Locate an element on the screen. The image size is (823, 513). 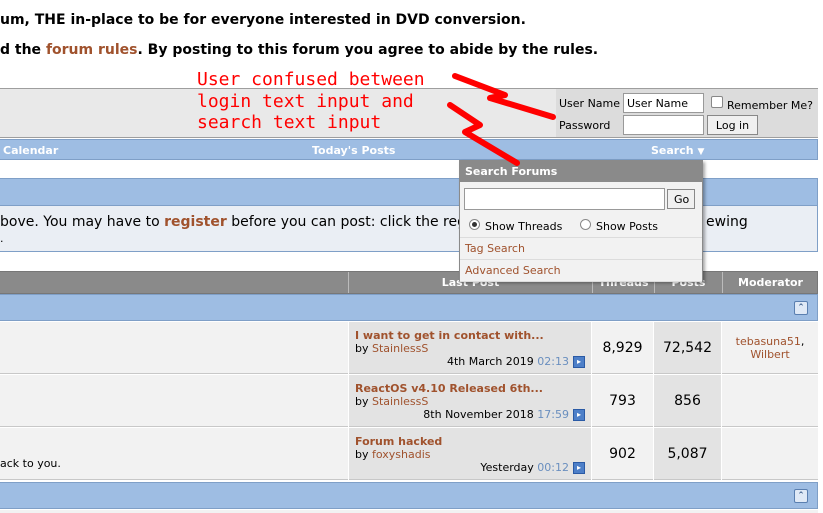
zigzag-arrow-search is located at coordinates (483, 134).